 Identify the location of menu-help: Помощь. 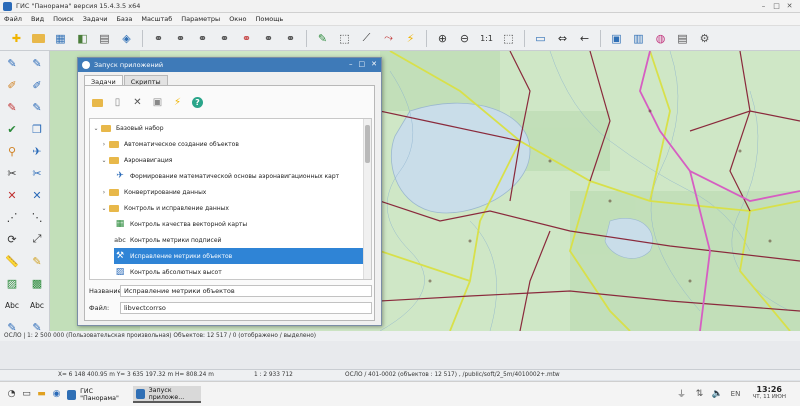
(269, 19).